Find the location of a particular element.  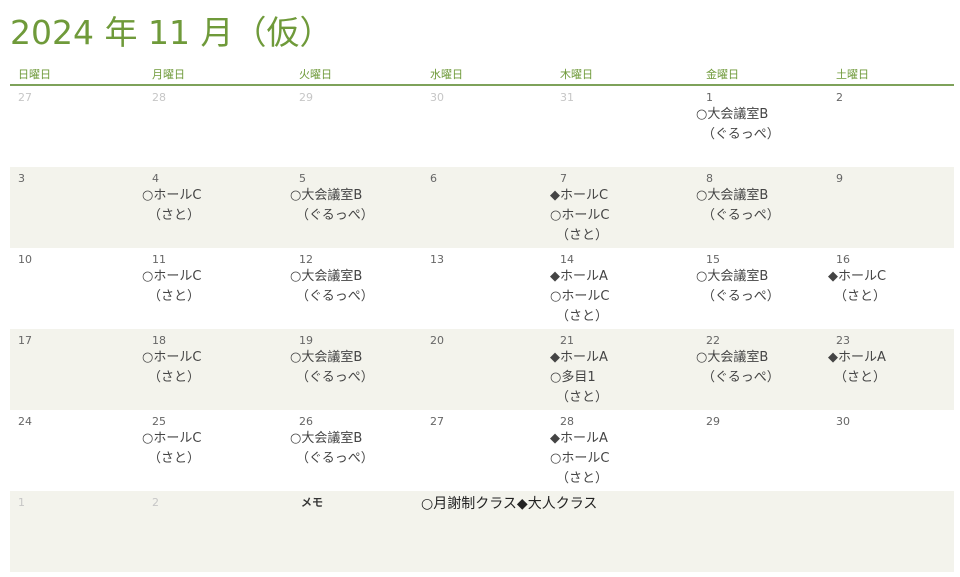

day-cell: 23 ◆ホールA （さと） is located at coordinates (890, 369).